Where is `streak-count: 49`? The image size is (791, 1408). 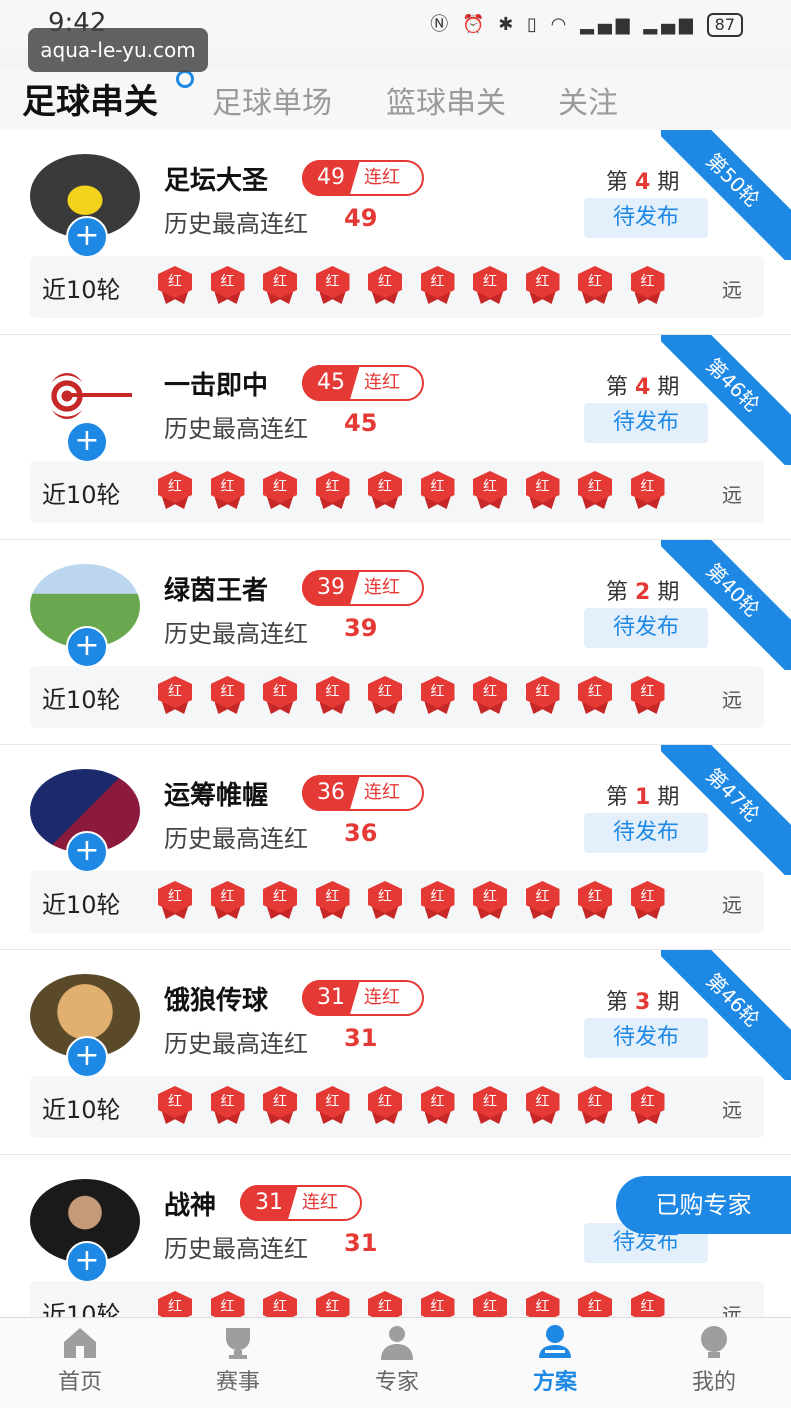
streak-count: 49 is located at coordinates (331, 178).